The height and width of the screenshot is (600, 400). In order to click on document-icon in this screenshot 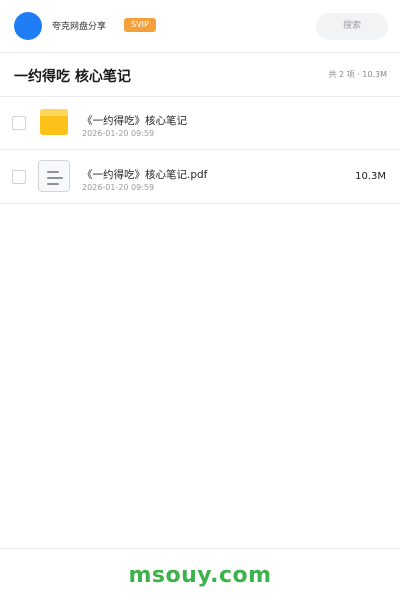, I will do `click(54, 176)`.